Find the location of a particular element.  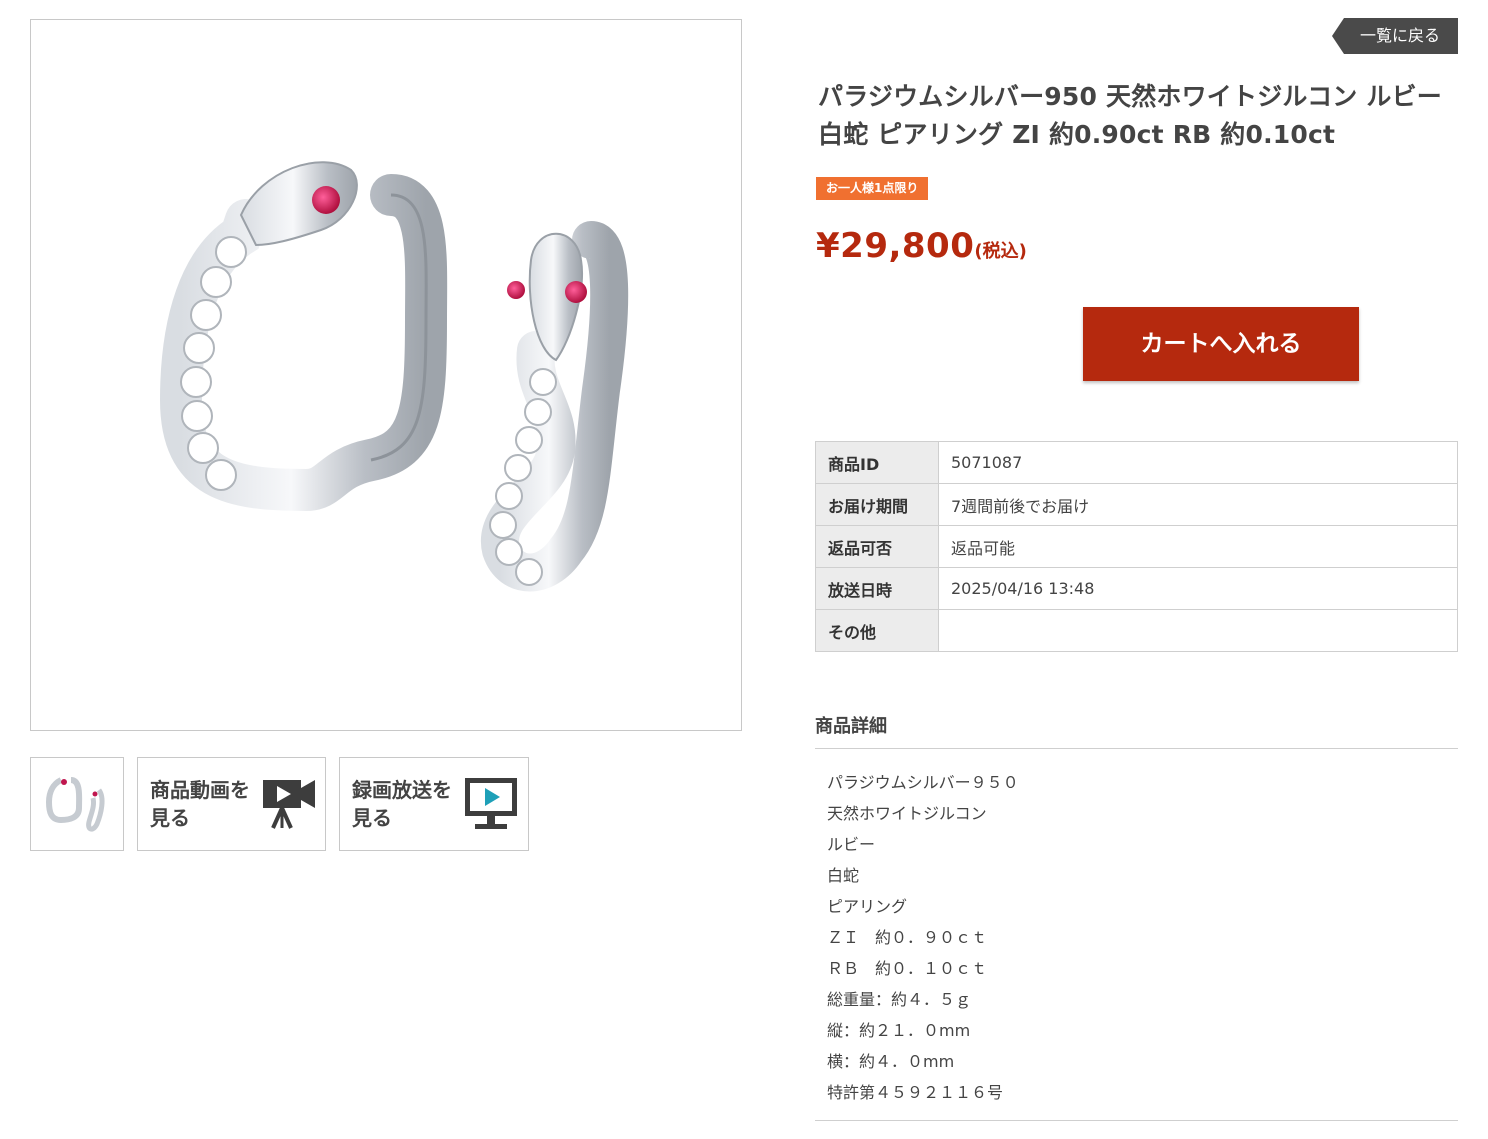

watch-video-label-line1: 商品動画を is located at coordinates (200, 790).